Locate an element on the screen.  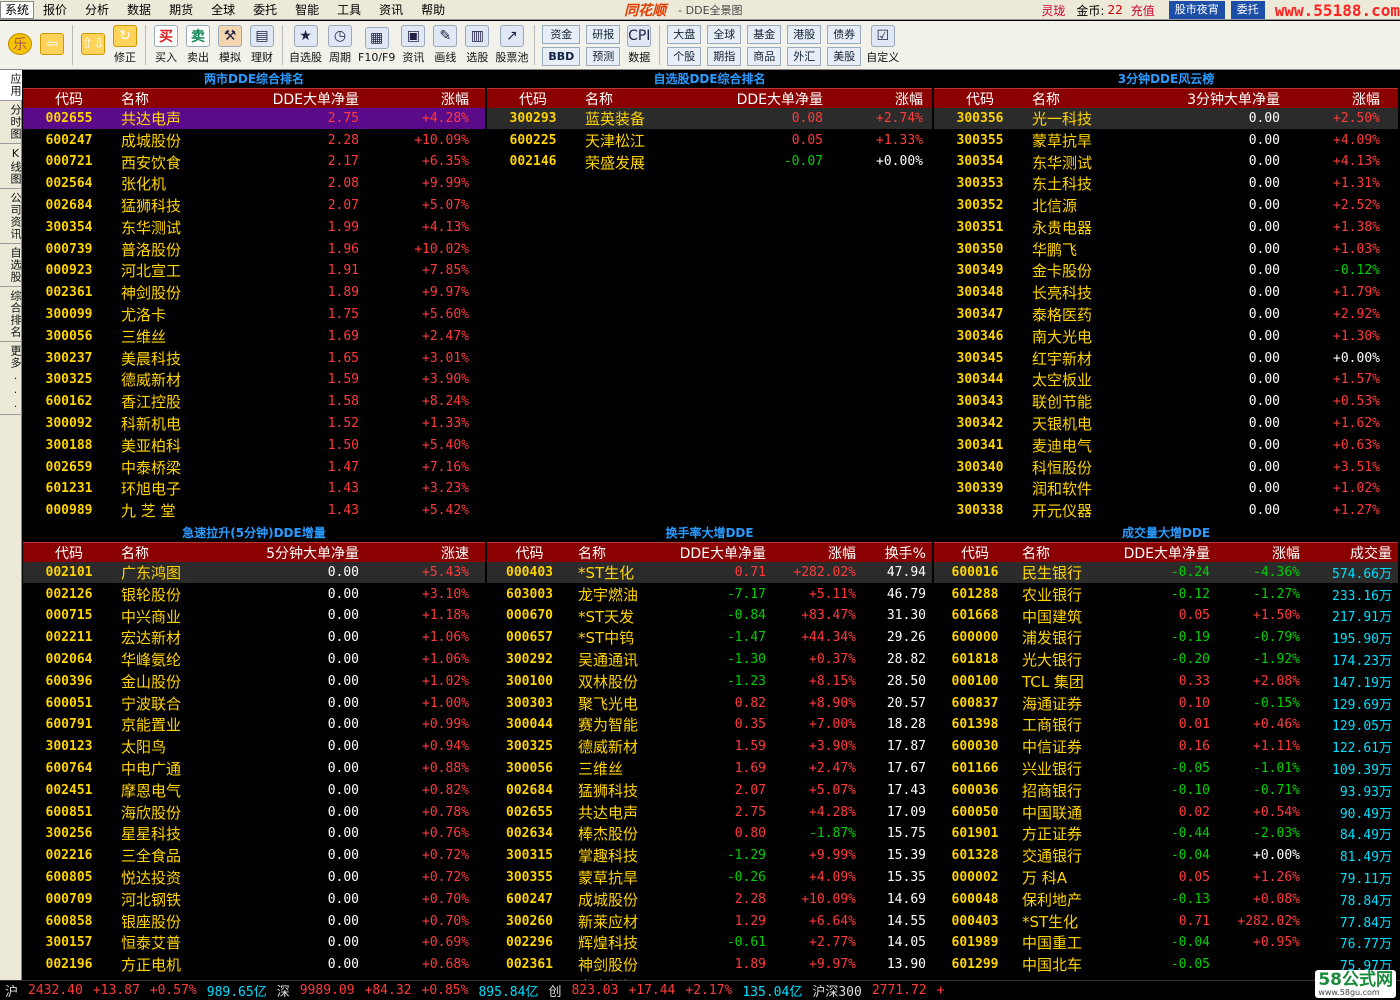
table-row: 601328 交通银行 -0.04 +0.00% 81.49万 is located at coordinates (1166, 856).